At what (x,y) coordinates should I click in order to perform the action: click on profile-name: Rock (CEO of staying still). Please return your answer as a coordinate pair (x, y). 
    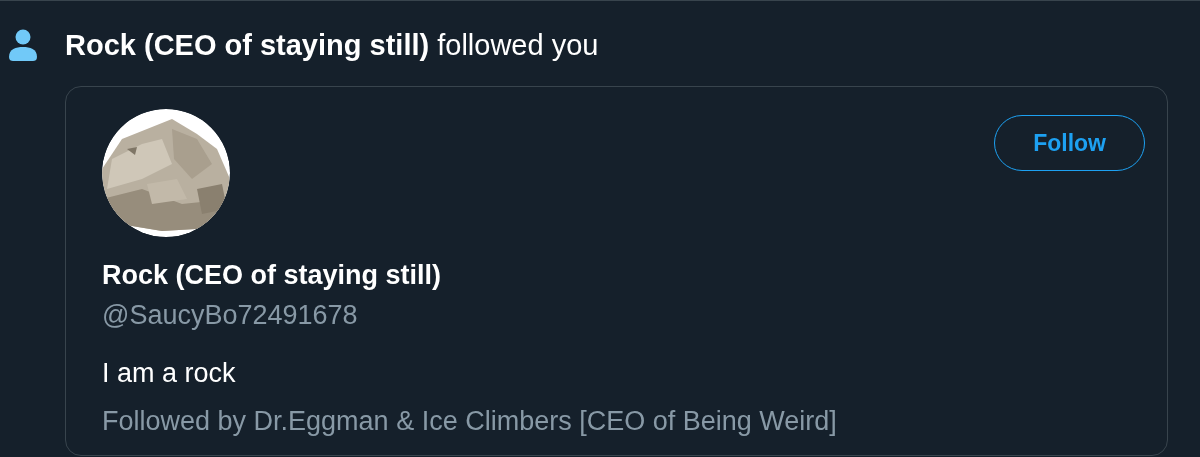
    Looking at the image, I should click on (272, 275).